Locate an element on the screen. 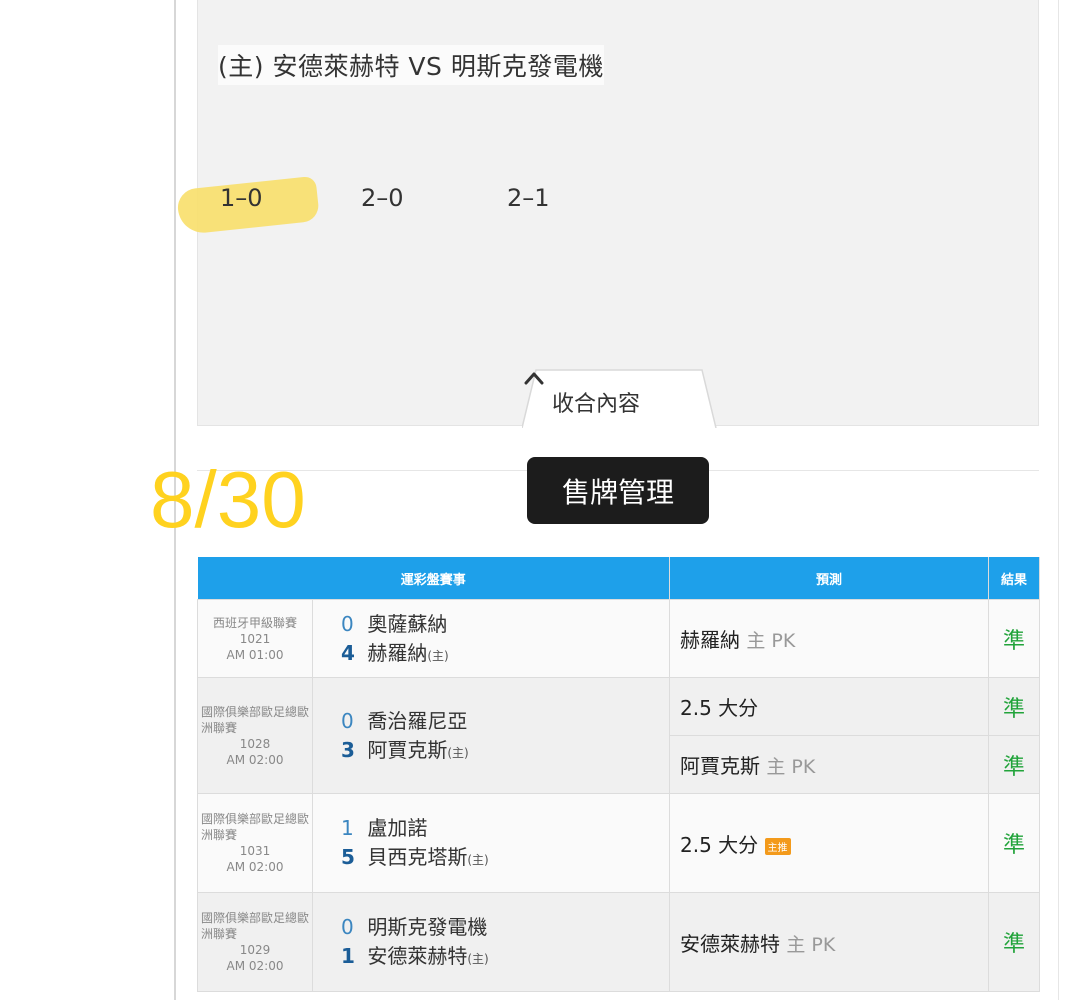 The image size is (1071, 1000). home-score: 3 is located at coordinates (348, 749).